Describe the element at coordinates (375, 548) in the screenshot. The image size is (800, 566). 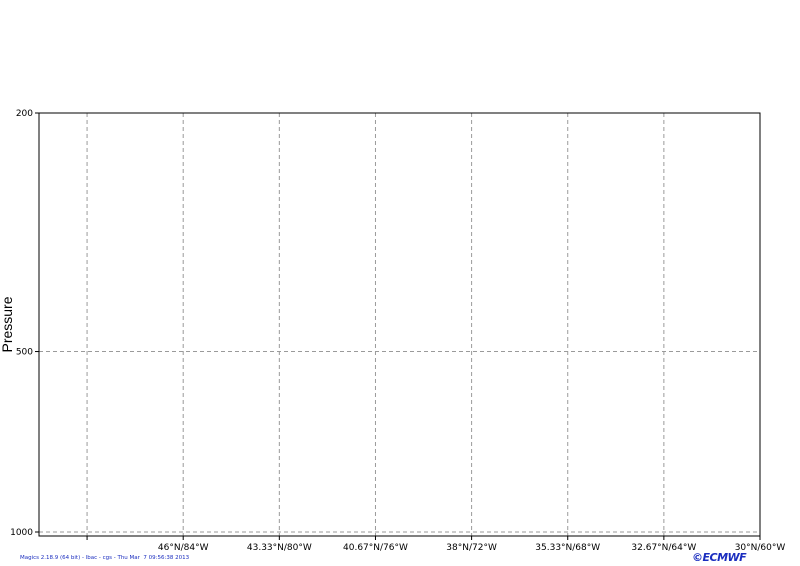
I see `x-tick-label: 40.67°N/76°W` at that location.